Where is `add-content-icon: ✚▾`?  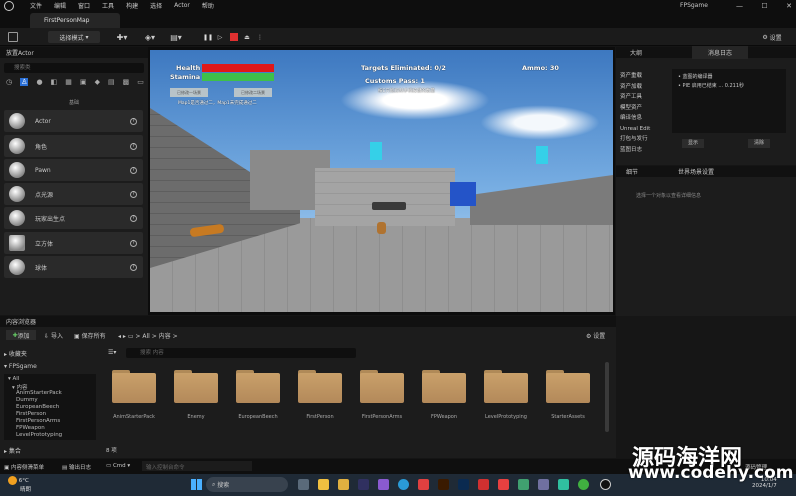 add-content-icon: ✚▾ is located at coordinates (122, 37).